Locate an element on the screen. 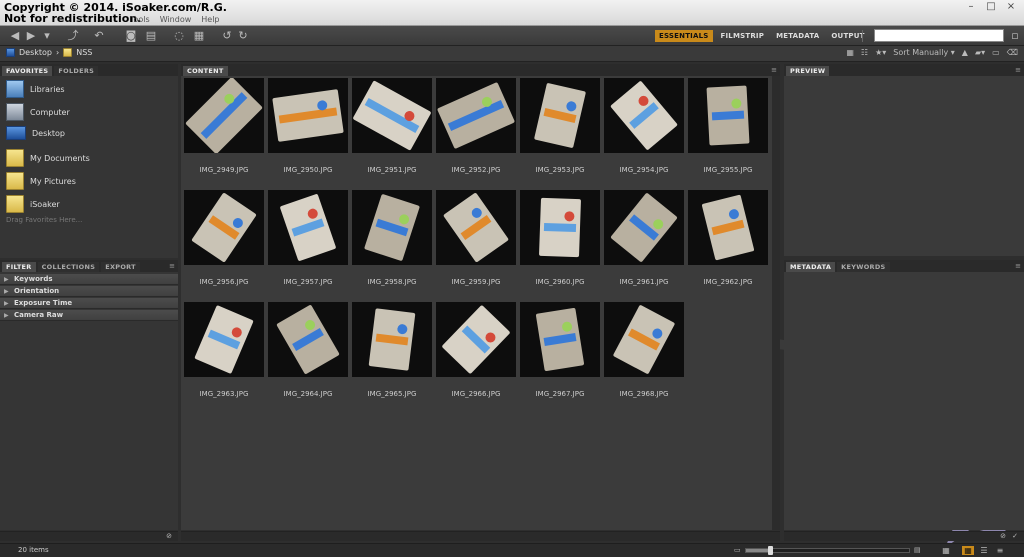  go-parent-icon: ⤴ is located at coordinates (73, 36).